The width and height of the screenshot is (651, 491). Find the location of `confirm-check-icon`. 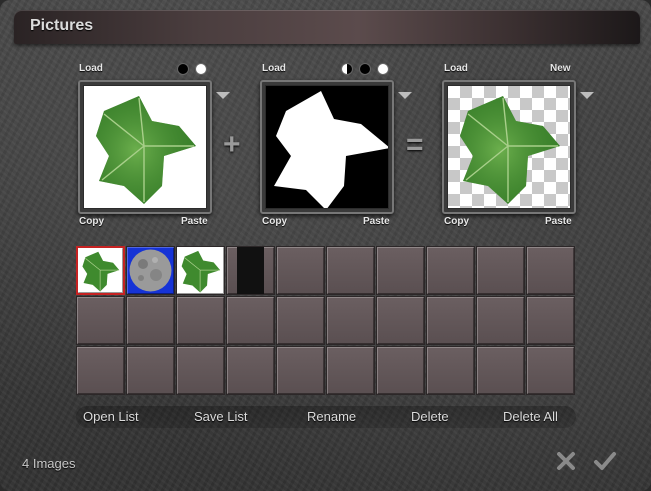

confirm-check-icon is located at coordinates (604, 461).